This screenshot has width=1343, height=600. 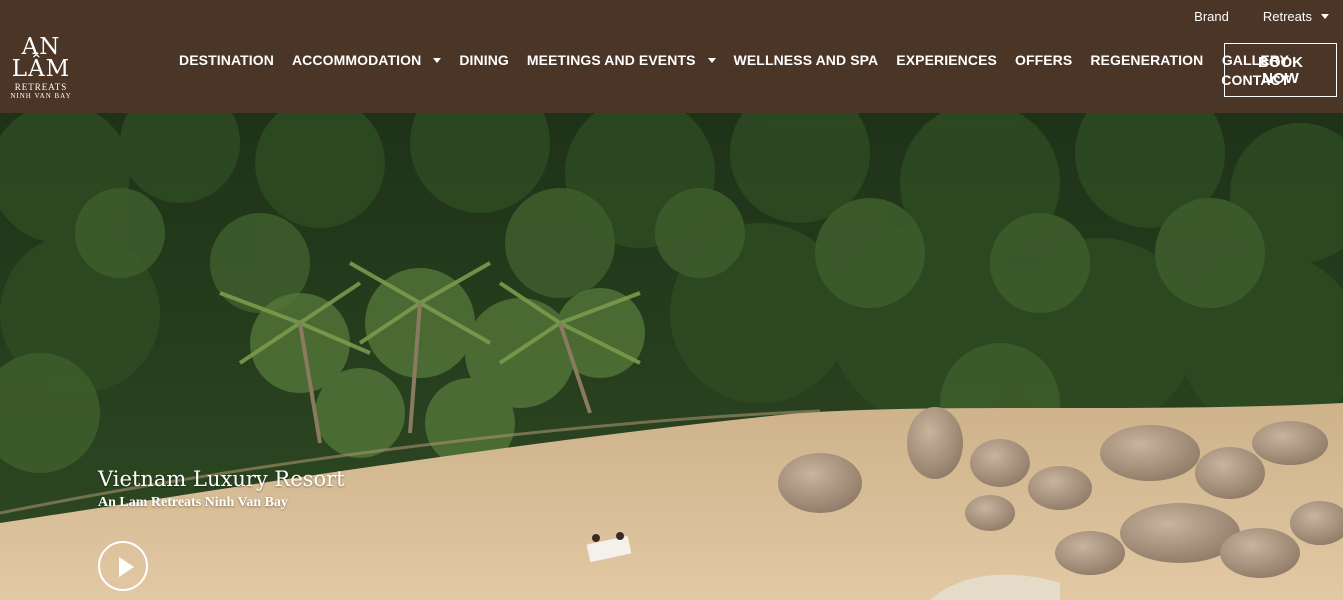 What do you see at coordinates (1280, 62) in the screenshot?
I see `book-now-line-1: BOOK` at bounding box center [1280, 62].